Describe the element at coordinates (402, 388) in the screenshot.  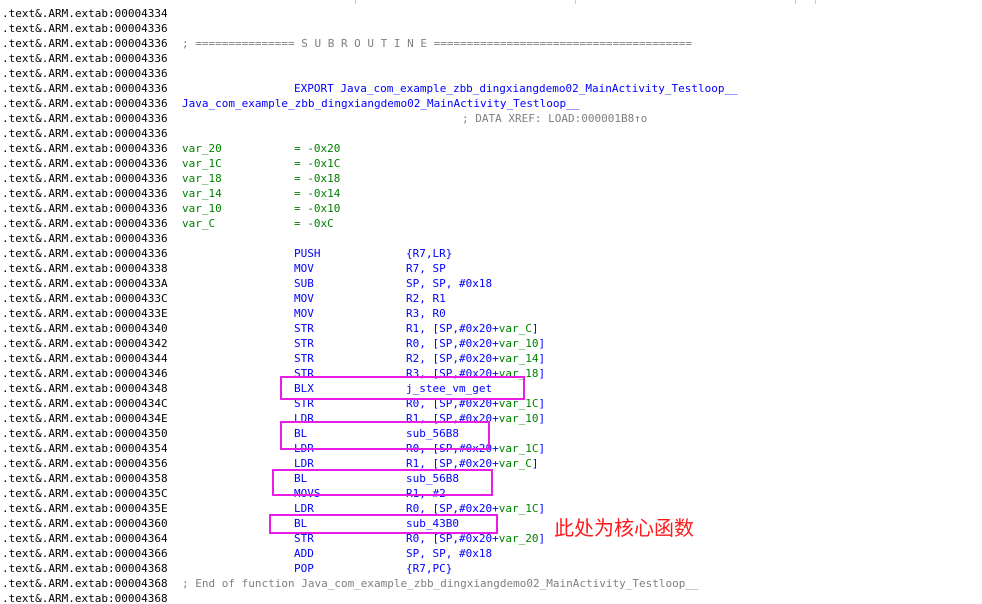
I see `highlight-box-blx-call` at that location.